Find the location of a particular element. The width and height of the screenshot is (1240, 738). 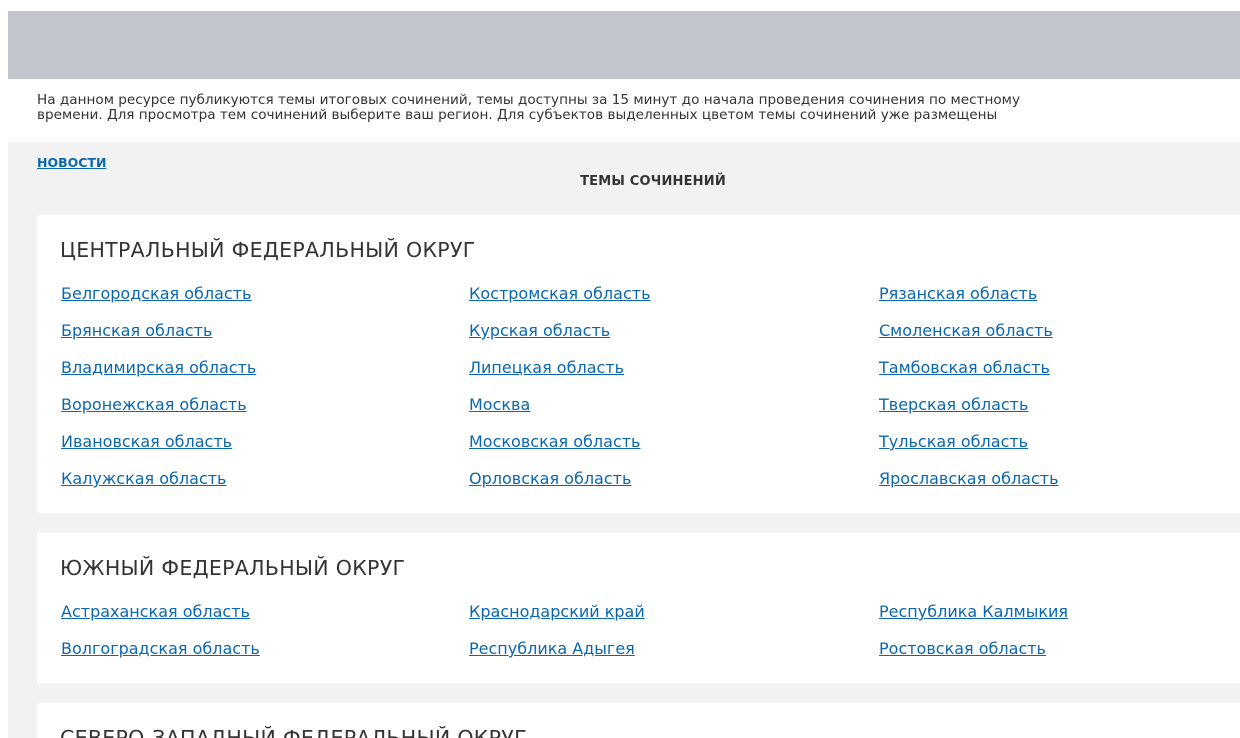

region-link: Брянская область is located at coordinates (136, 330).